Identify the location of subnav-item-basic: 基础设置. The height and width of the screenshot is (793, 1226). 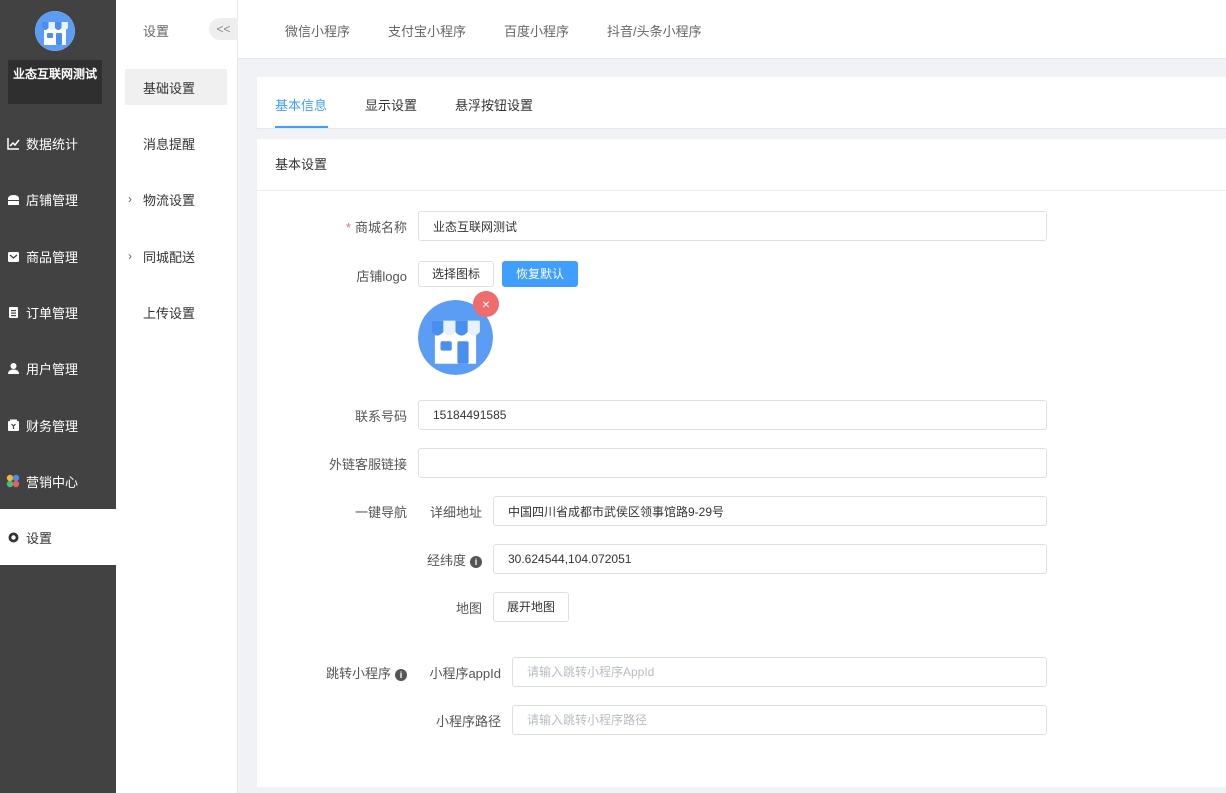
(176, 87).